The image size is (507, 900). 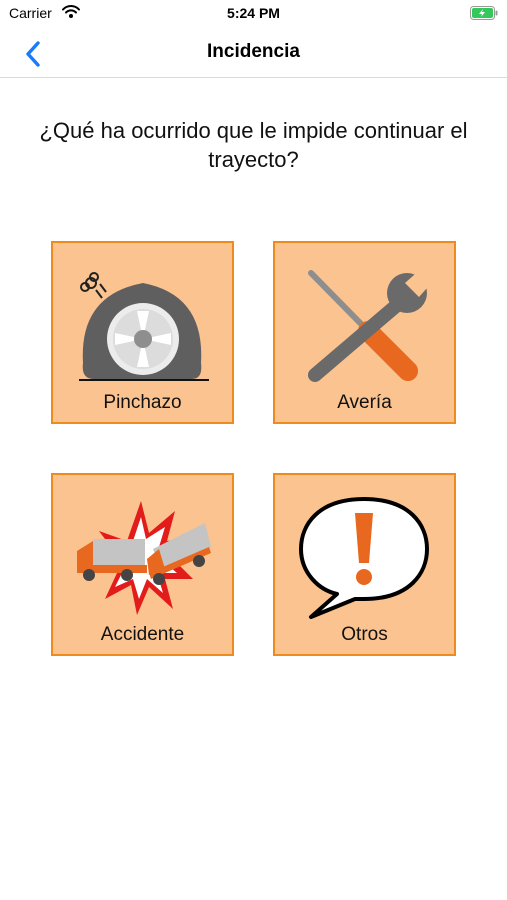 I want to click on option-label: Accidente, so click(x=142, y=634).